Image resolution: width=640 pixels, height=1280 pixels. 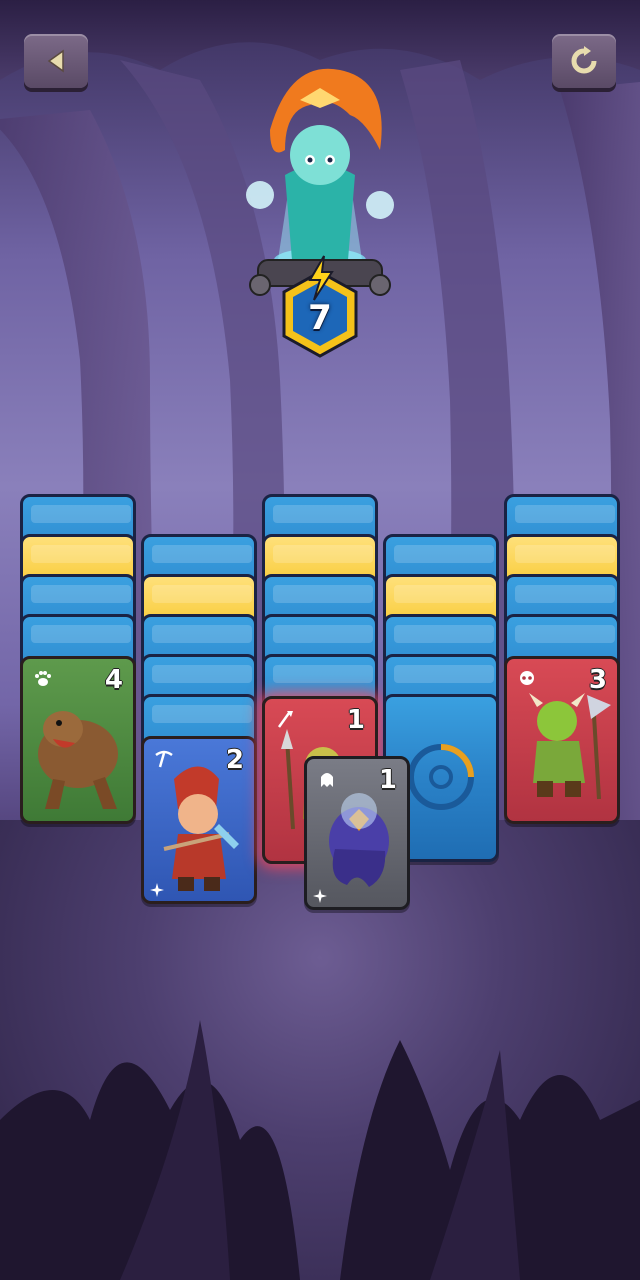 I want to click on spear-icon, so click(x=285, y=719).